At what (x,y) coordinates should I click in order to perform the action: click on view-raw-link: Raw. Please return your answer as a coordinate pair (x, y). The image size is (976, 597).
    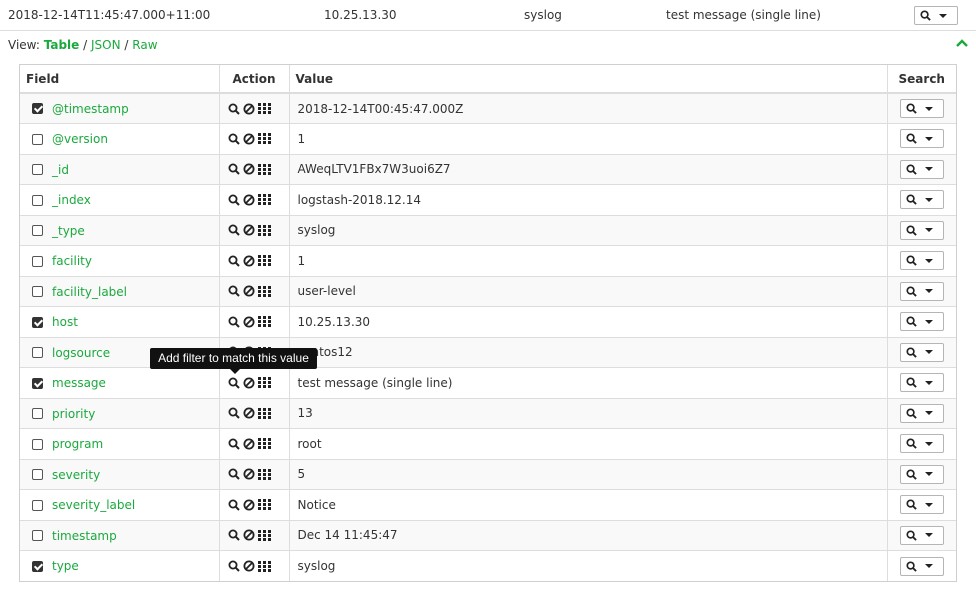
    Looking at the image, I should click on (144, 45).